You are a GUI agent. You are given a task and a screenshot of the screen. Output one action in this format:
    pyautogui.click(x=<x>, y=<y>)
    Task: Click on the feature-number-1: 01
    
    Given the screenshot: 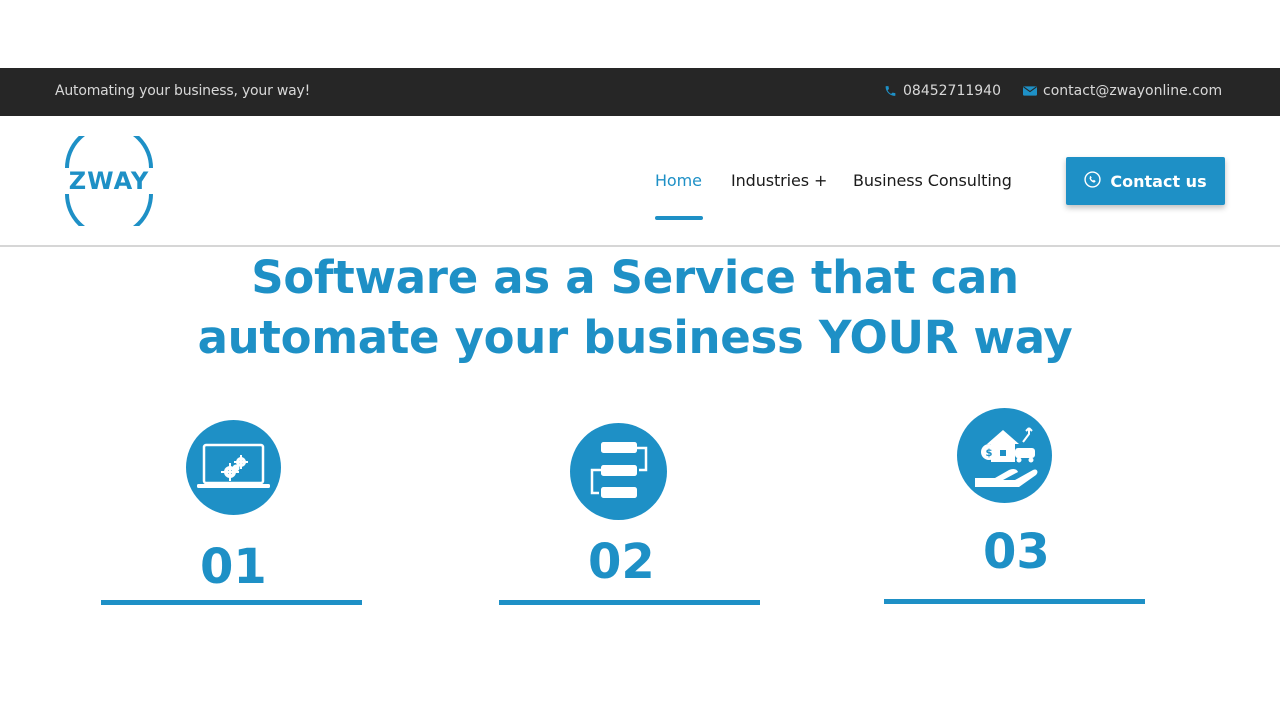 What is the action you would take?
    pyautogui.click(x=233, y=567)
    